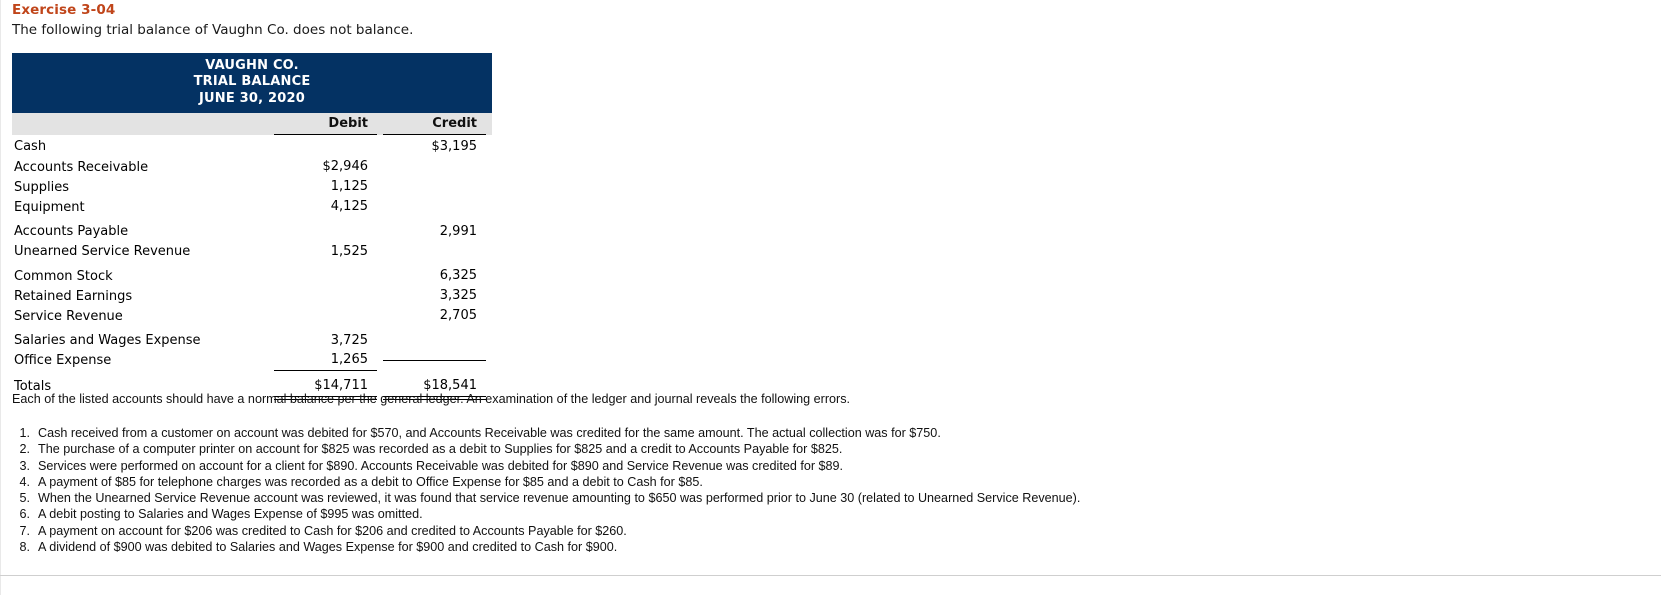 The image size is (1661, 595). Describe the element at coordinates (30, 147) in the screenshot. I see `row-account-label: Cash` at that location.